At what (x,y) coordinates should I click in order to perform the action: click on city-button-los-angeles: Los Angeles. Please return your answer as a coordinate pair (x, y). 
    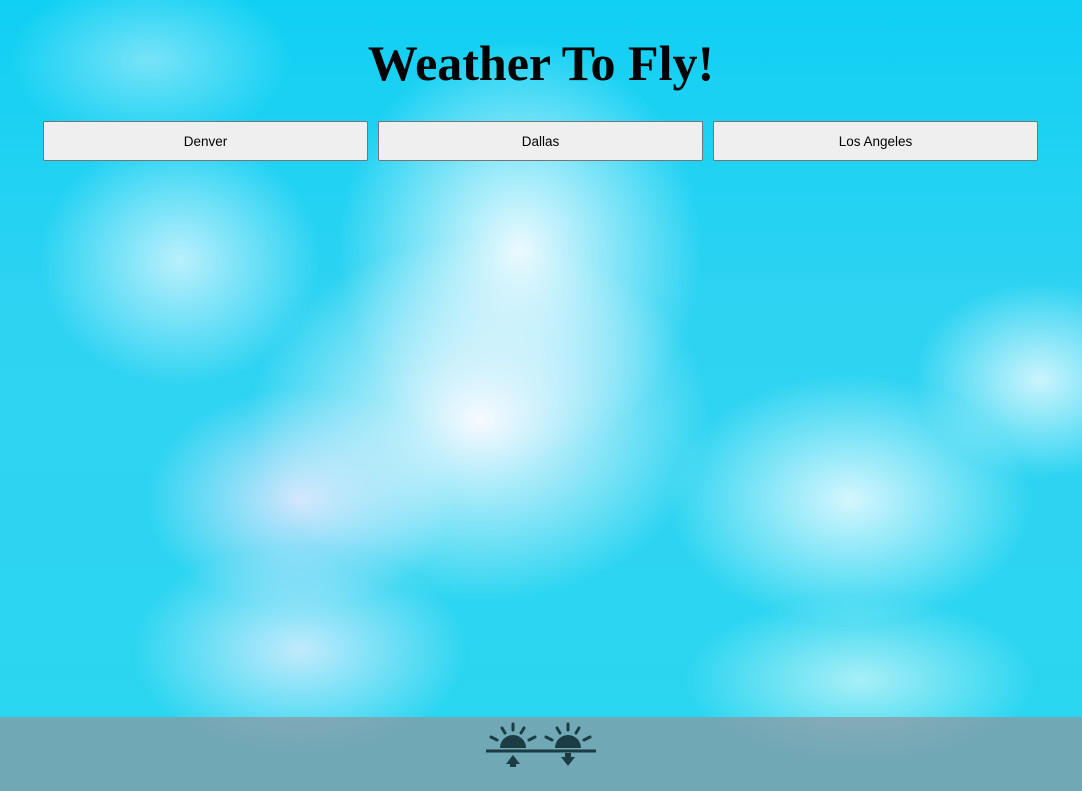
    Looking at the image, I should click on (875, 141).